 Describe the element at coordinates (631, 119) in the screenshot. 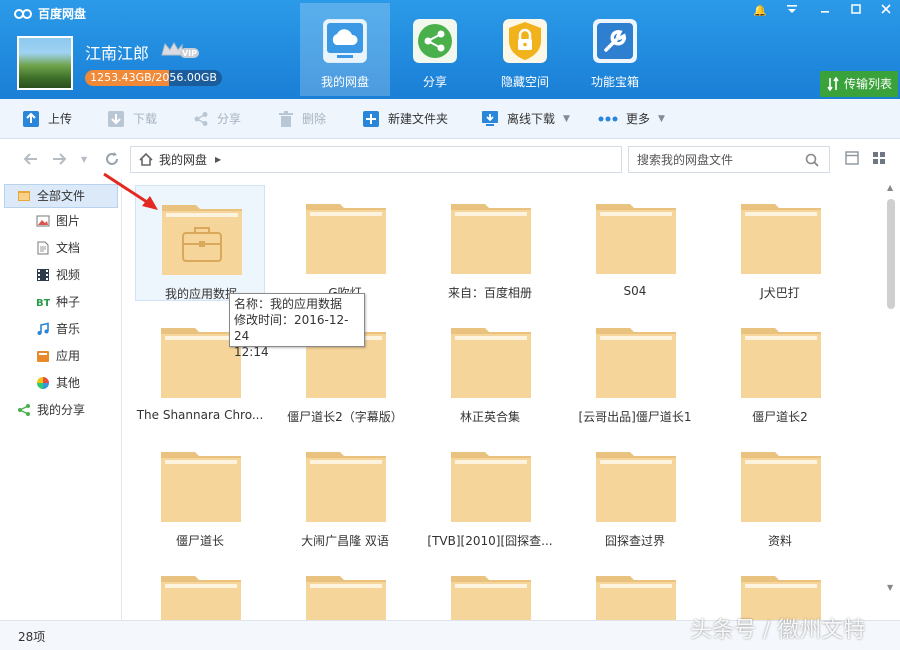

I see `more-button: 更多 ▼` at that location.